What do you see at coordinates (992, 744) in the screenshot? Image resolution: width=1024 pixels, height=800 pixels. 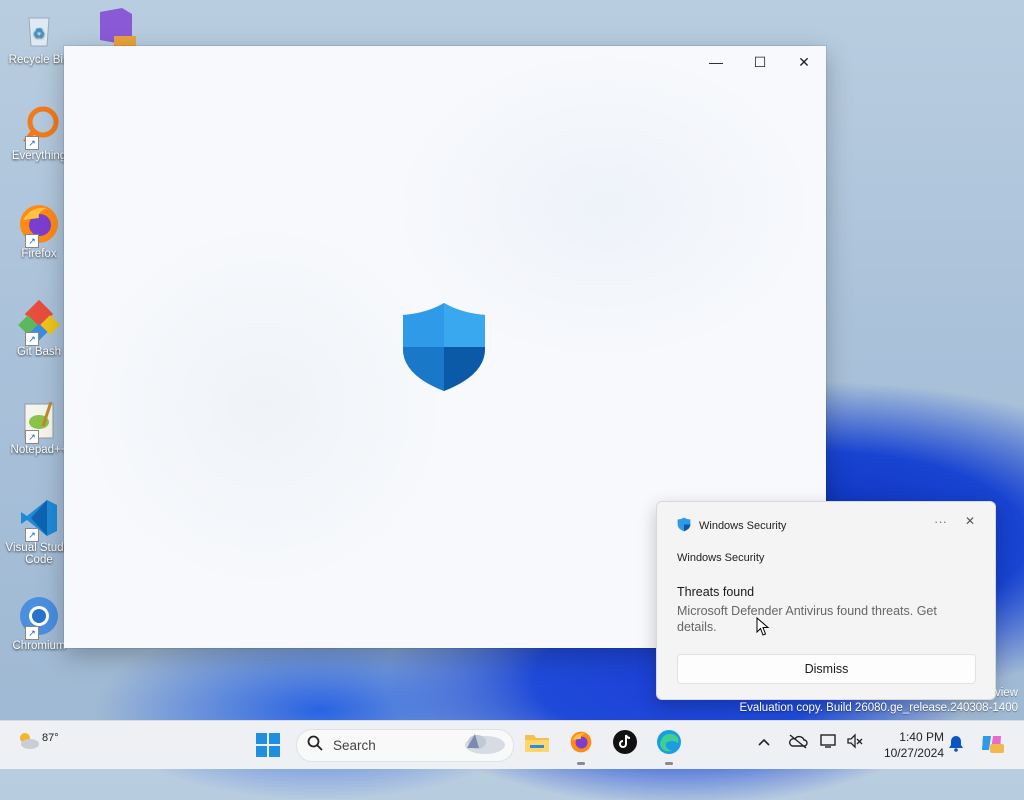 I see `copilot-icon` at bounding box center [992, 744].